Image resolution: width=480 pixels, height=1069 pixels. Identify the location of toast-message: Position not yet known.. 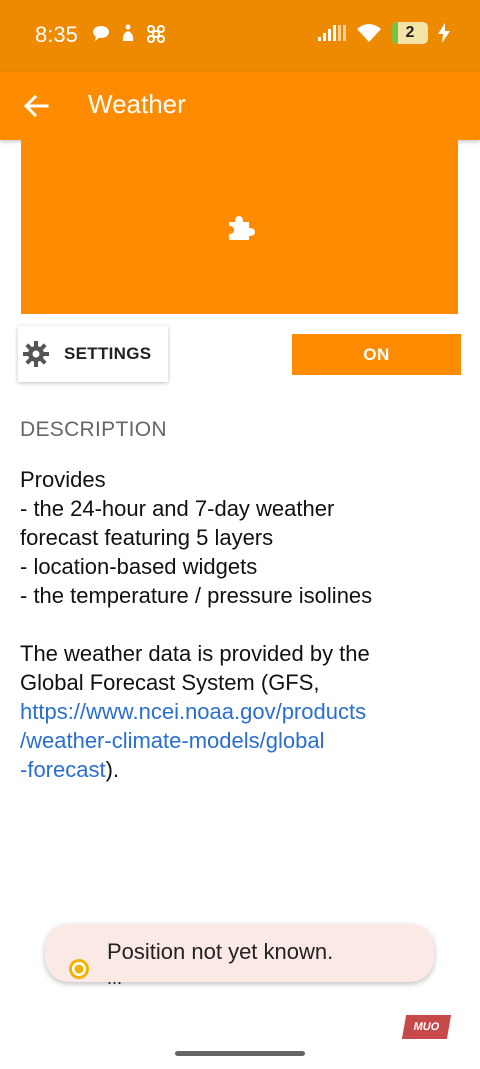
(220, 951).